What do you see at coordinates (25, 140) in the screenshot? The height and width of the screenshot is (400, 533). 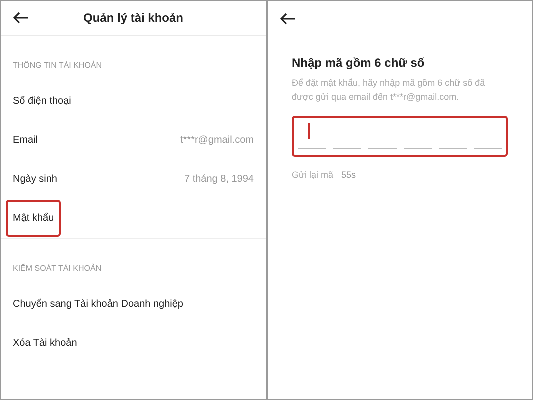 I see `menu-item: Email` at bounding box center [25, 140].